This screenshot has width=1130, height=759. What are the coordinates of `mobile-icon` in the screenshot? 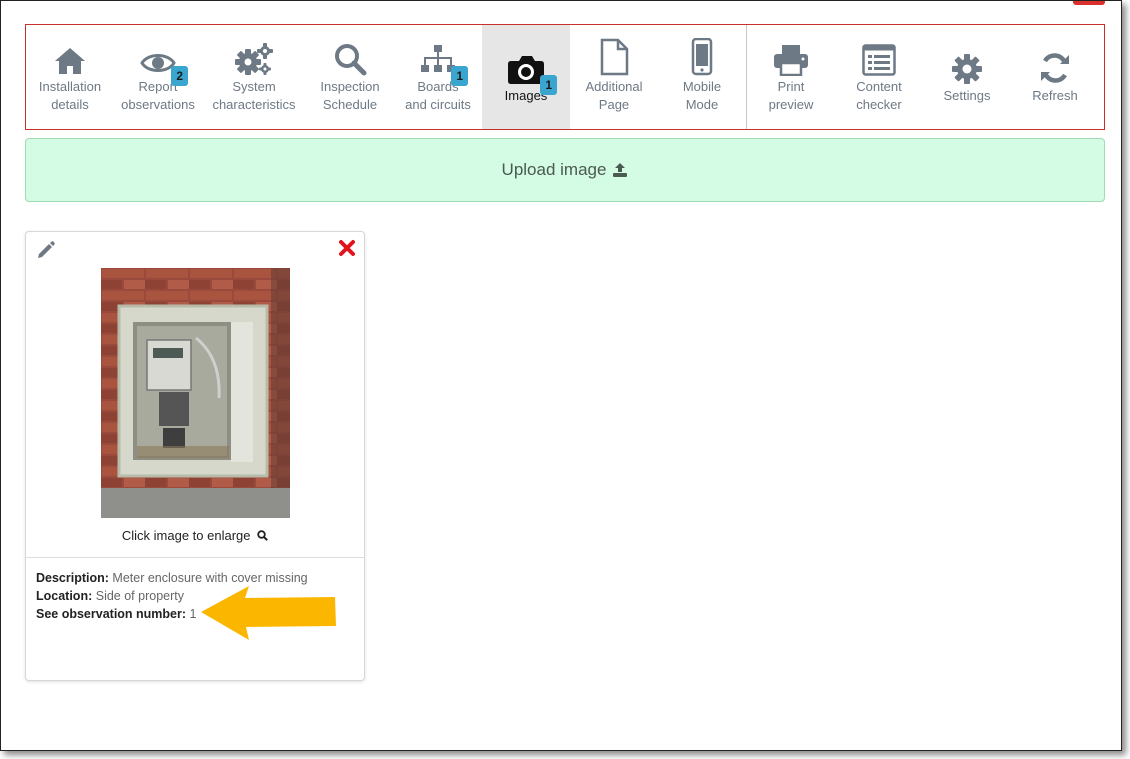 It's located at (702, 57).